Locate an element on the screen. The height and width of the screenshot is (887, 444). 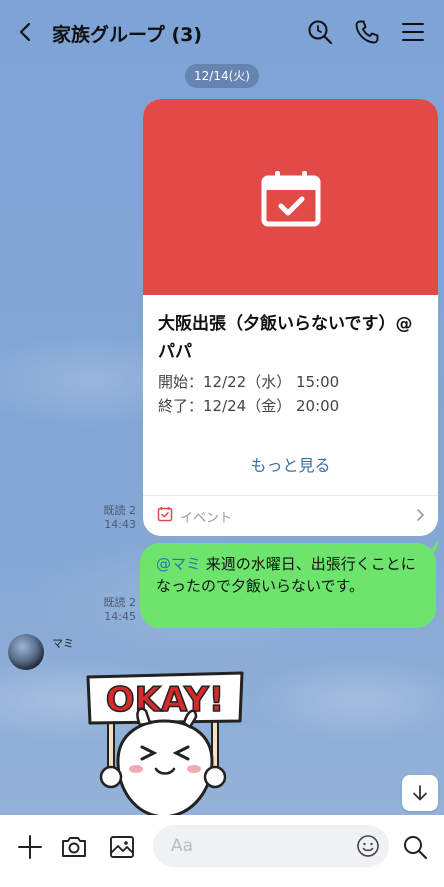
sticker-text: OKAY! is located at coordinates (165, 700).